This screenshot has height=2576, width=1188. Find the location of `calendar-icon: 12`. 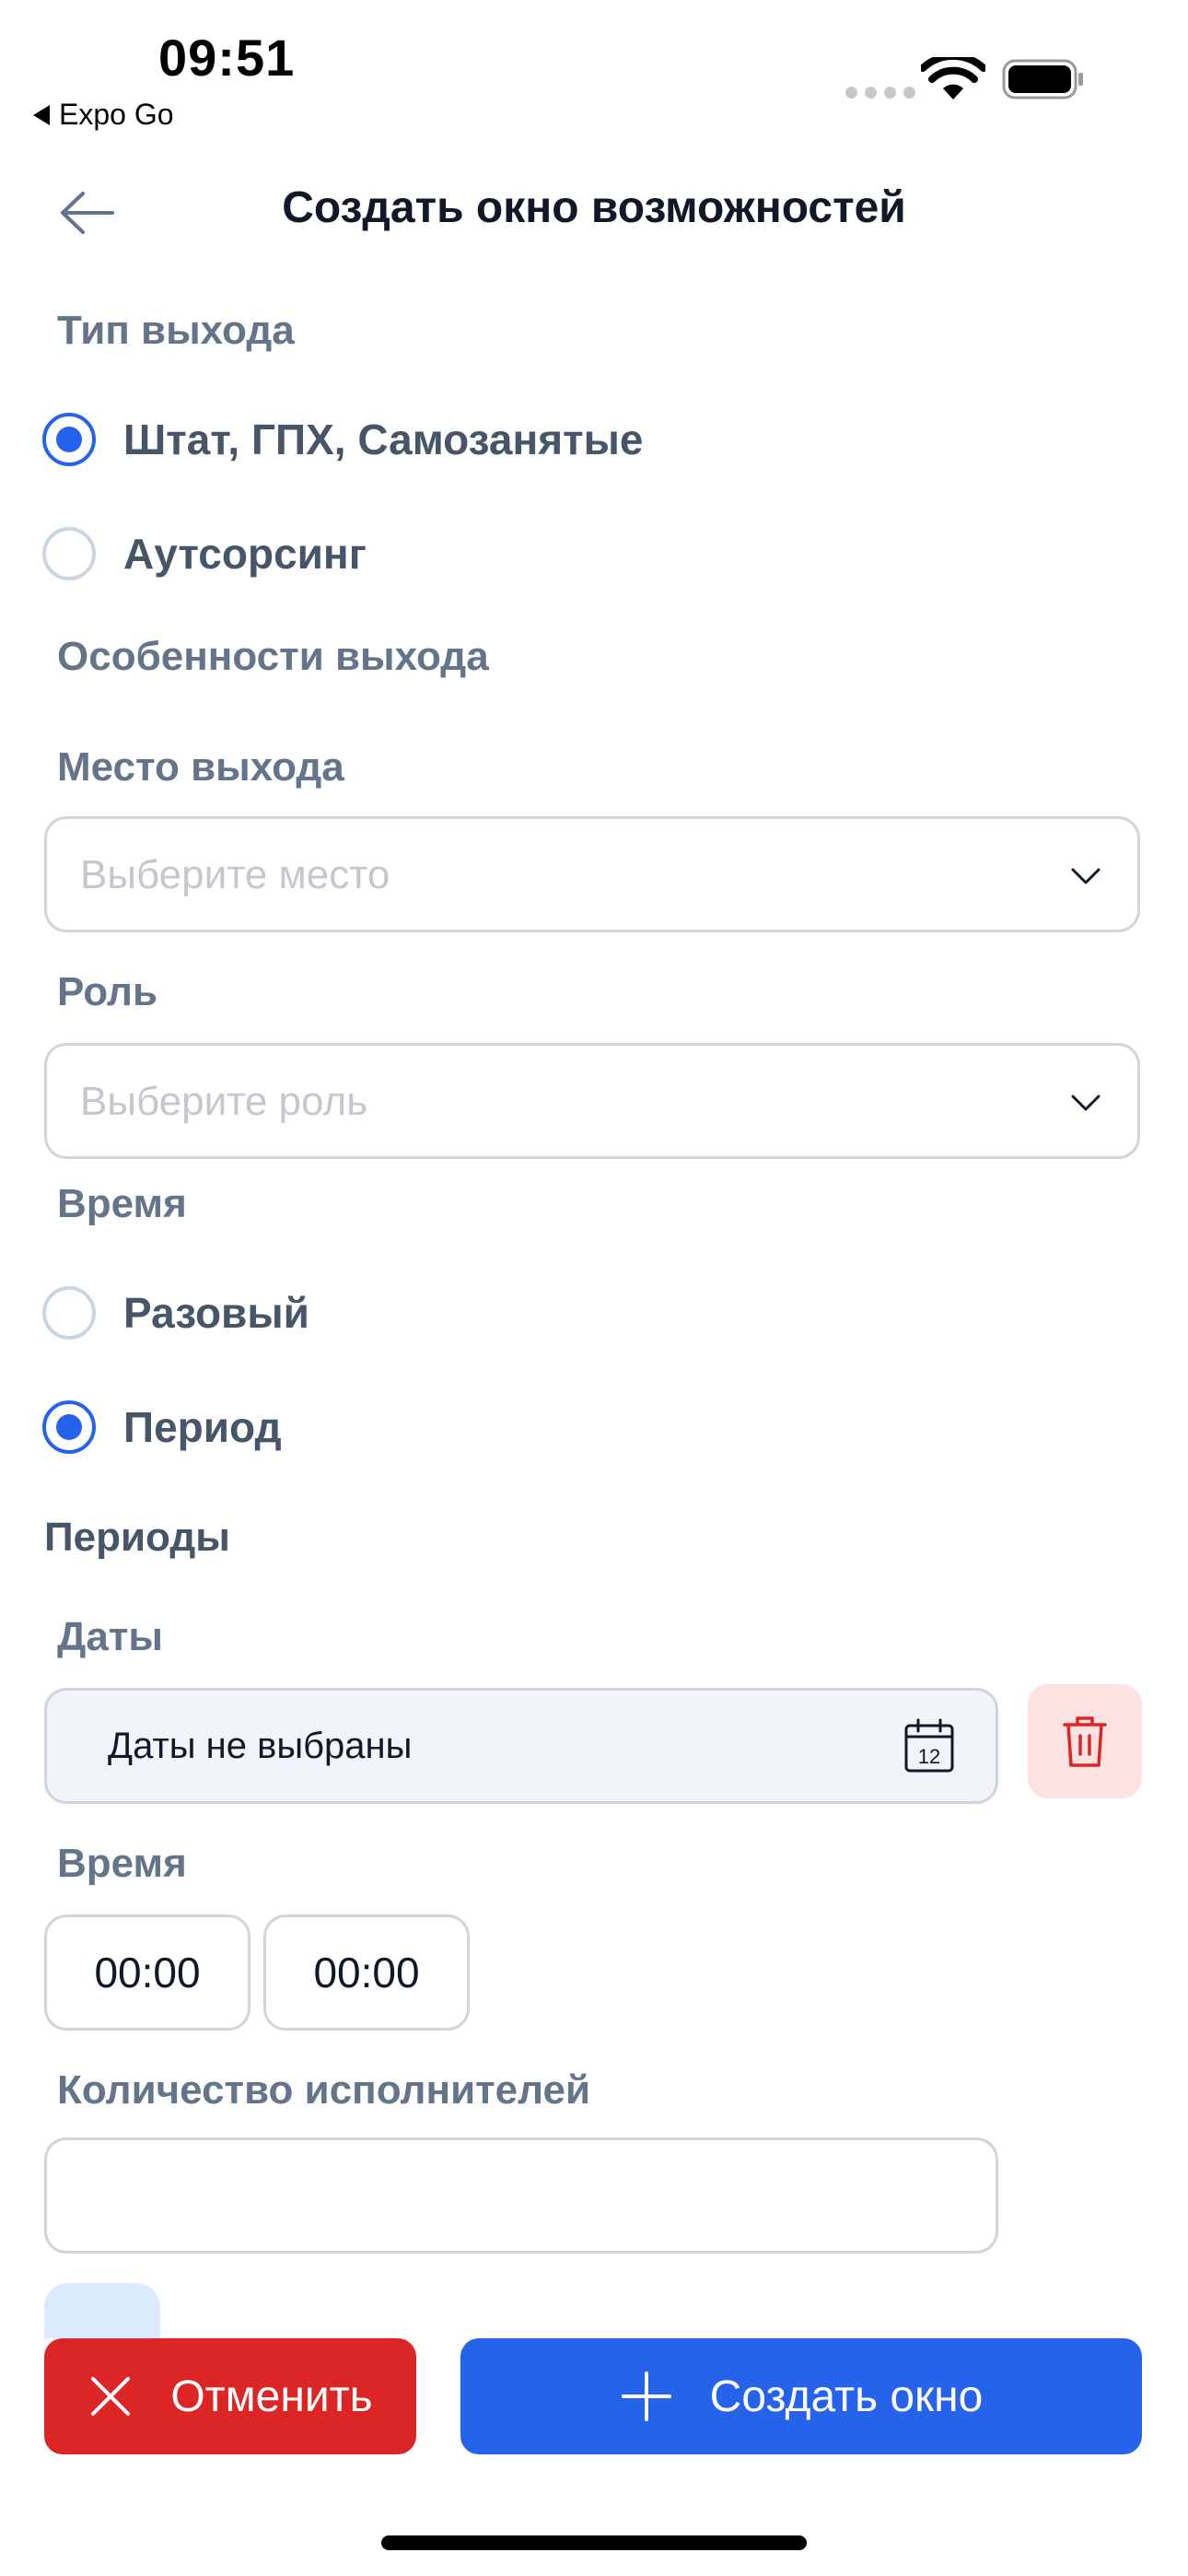

calendar-icon: 12 is located at coordinates (929, 1745).